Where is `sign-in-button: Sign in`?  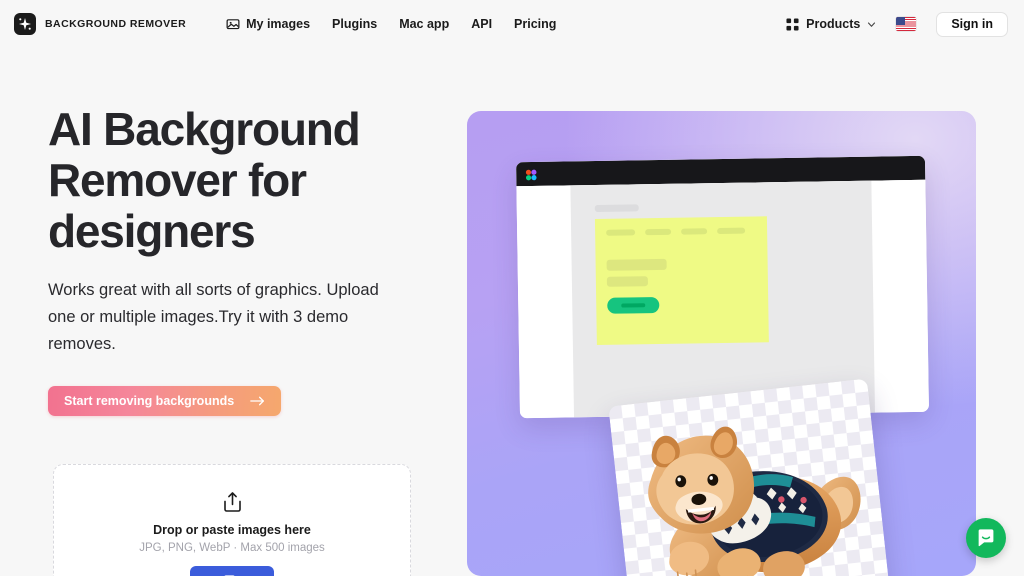
sign-in-button: Sign in is located at coordinates (972, 24).